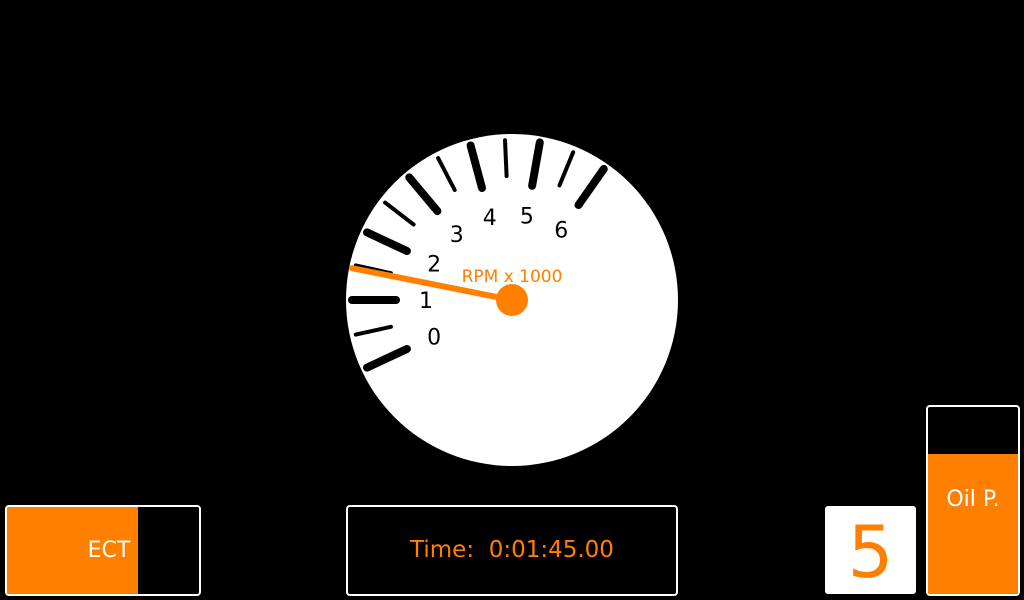 Image resolution: width=1024 pixels, height=600 pixels. What do you see at coordinates (551, 550) in the screenshot?
I see `timer-value: 0:01:45.00` at bounding box center [551, 550].